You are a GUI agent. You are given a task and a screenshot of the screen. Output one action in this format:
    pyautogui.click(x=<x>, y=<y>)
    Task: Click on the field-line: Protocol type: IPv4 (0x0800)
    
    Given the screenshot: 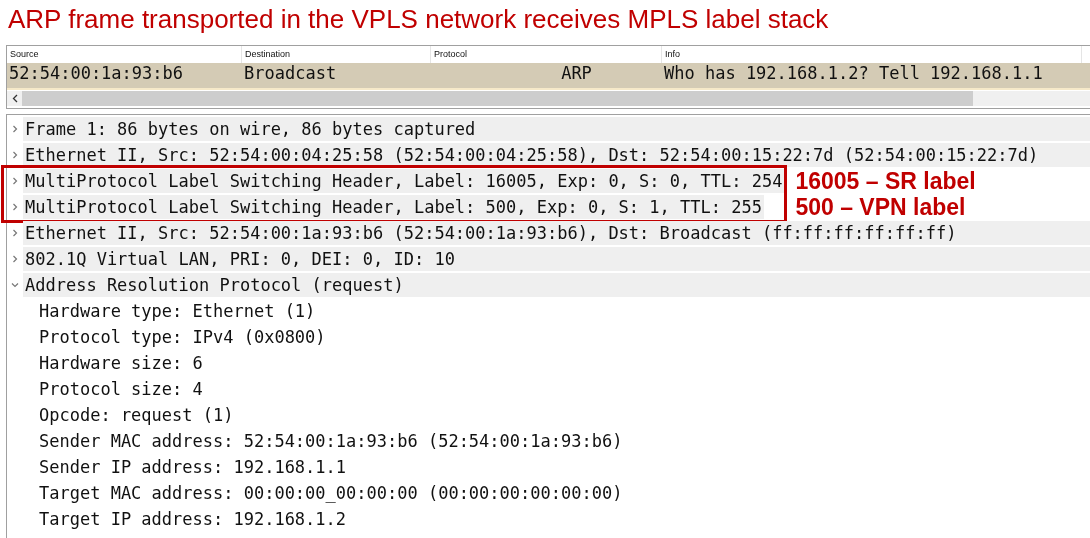 What is the action you would take?
    pyautogui.click(x=182, y=337)
    